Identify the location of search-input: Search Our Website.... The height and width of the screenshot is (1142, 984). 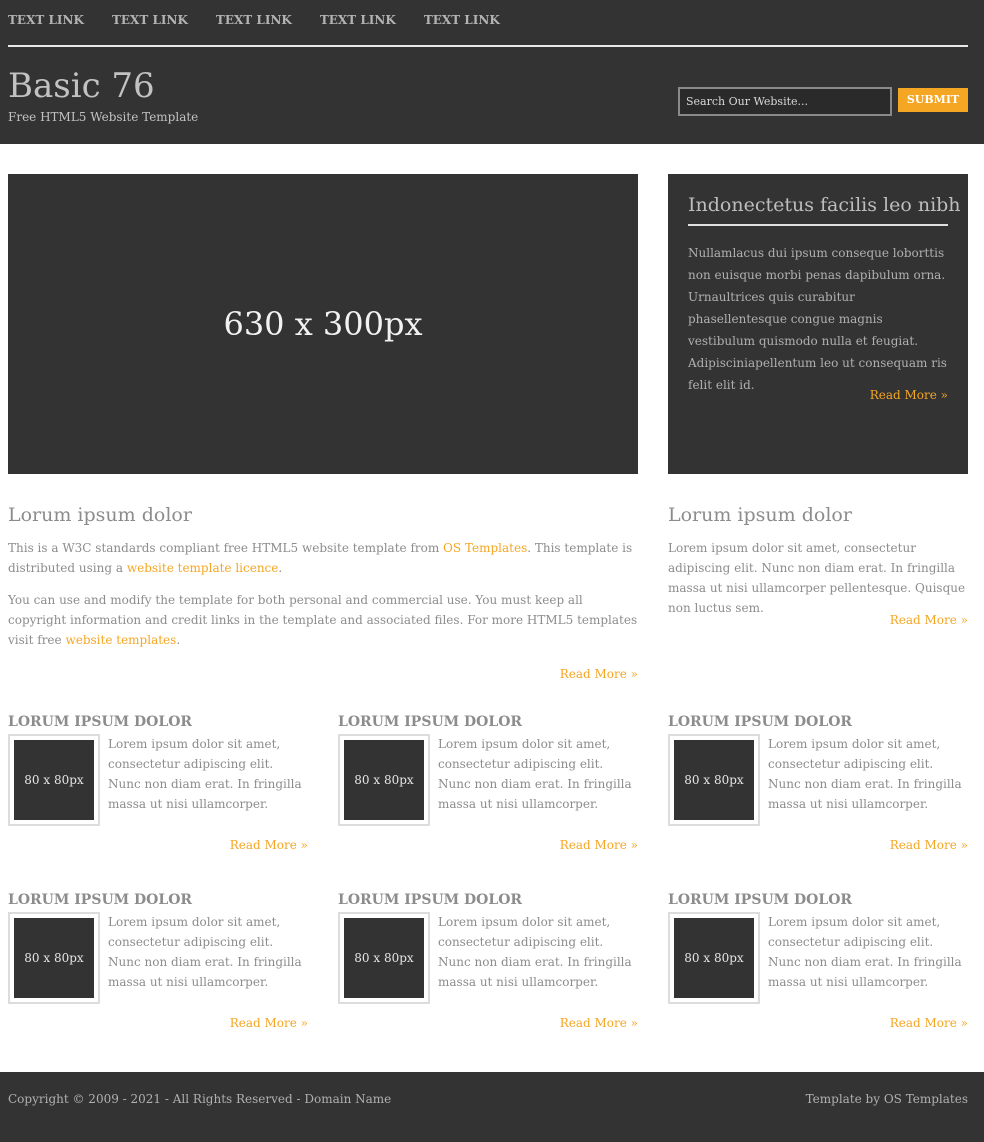
(785, 101).